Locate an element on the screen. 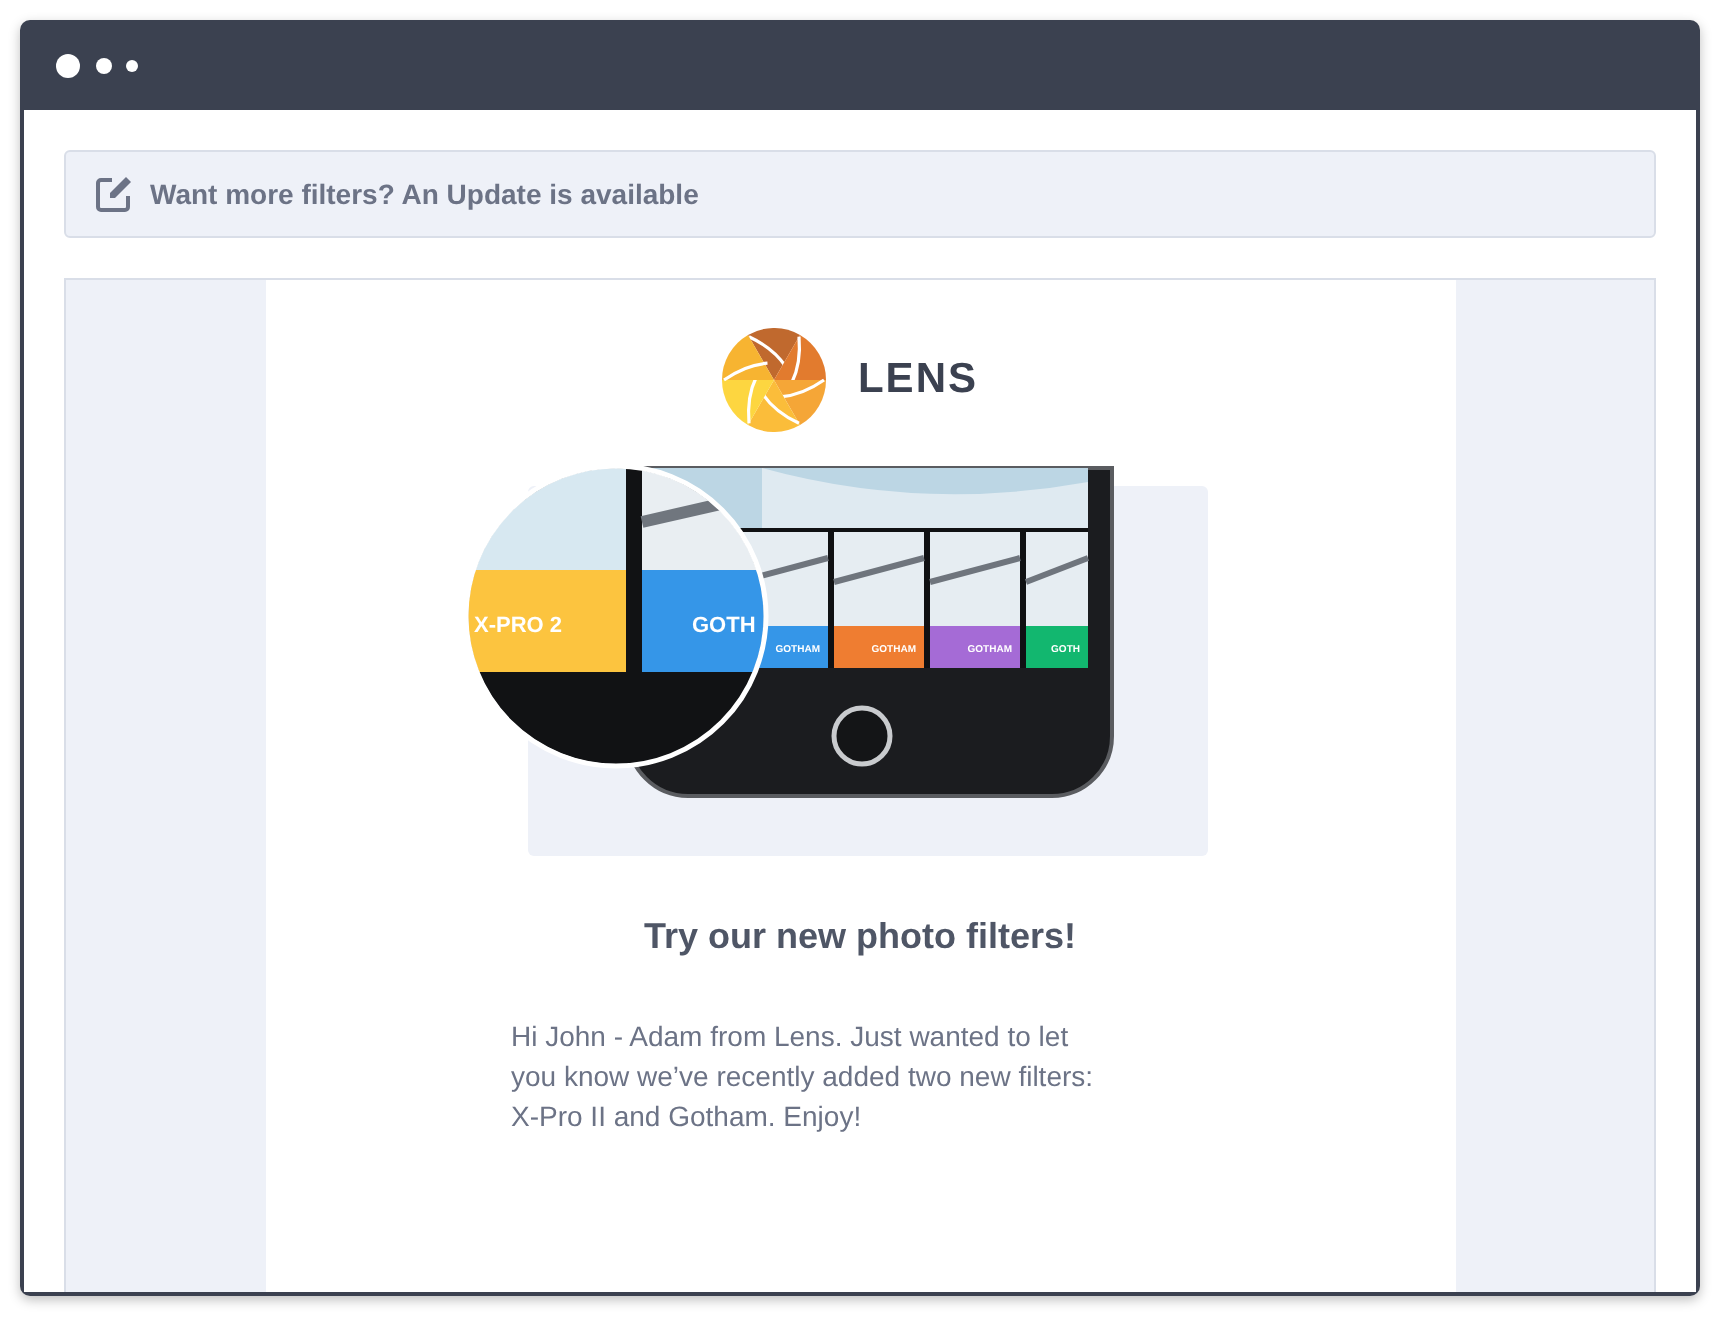 This screenshot has height=1318, width=1720. window-controls-icon is located at coordinates (98, 65).